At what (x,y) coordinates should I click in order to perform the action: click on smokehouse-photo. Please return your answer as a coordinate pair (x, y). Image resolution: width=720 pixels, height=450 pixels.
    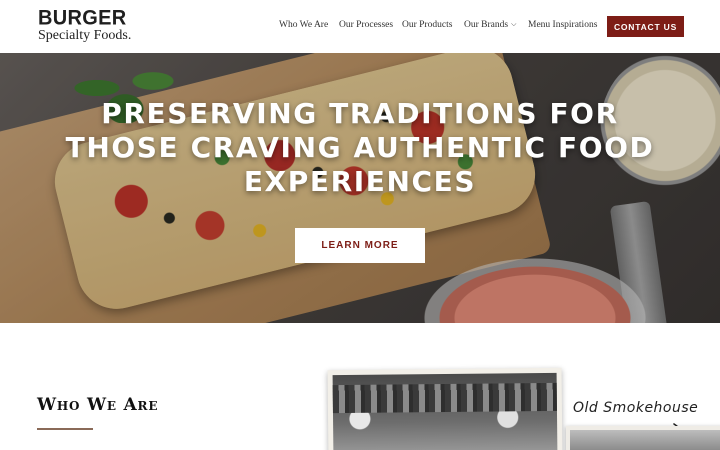
    Looking at the image, I should click on (643, 438).